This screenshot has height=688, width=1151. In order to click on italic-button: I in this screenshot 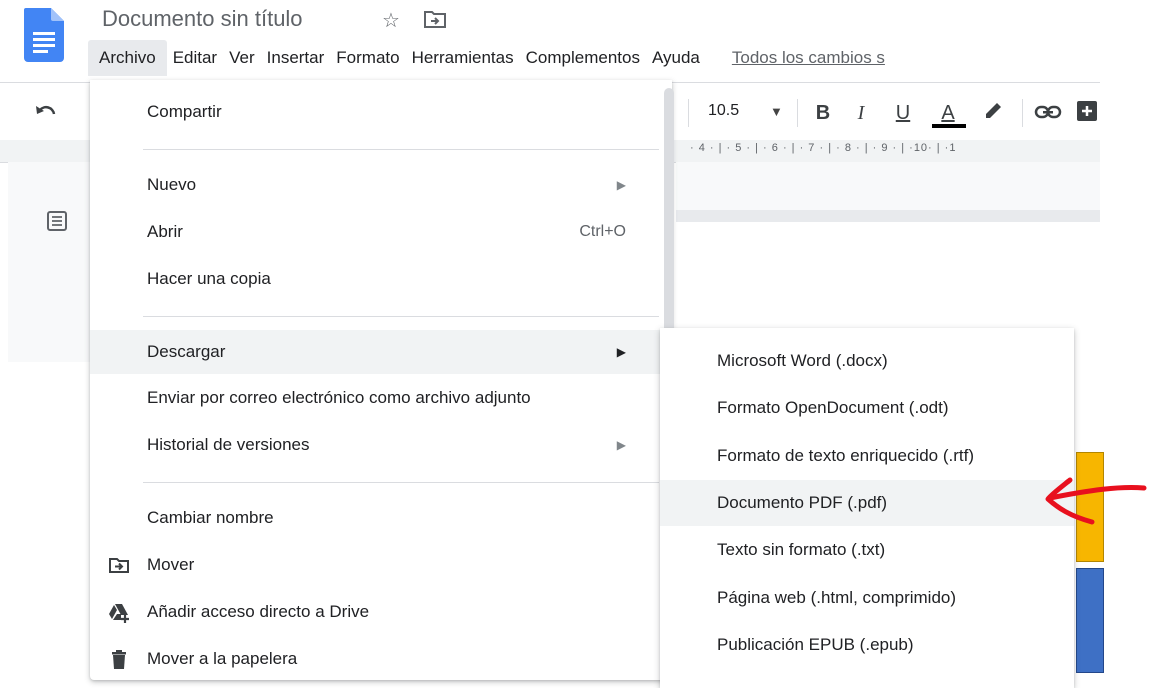, I will do `click(861, 113)`.